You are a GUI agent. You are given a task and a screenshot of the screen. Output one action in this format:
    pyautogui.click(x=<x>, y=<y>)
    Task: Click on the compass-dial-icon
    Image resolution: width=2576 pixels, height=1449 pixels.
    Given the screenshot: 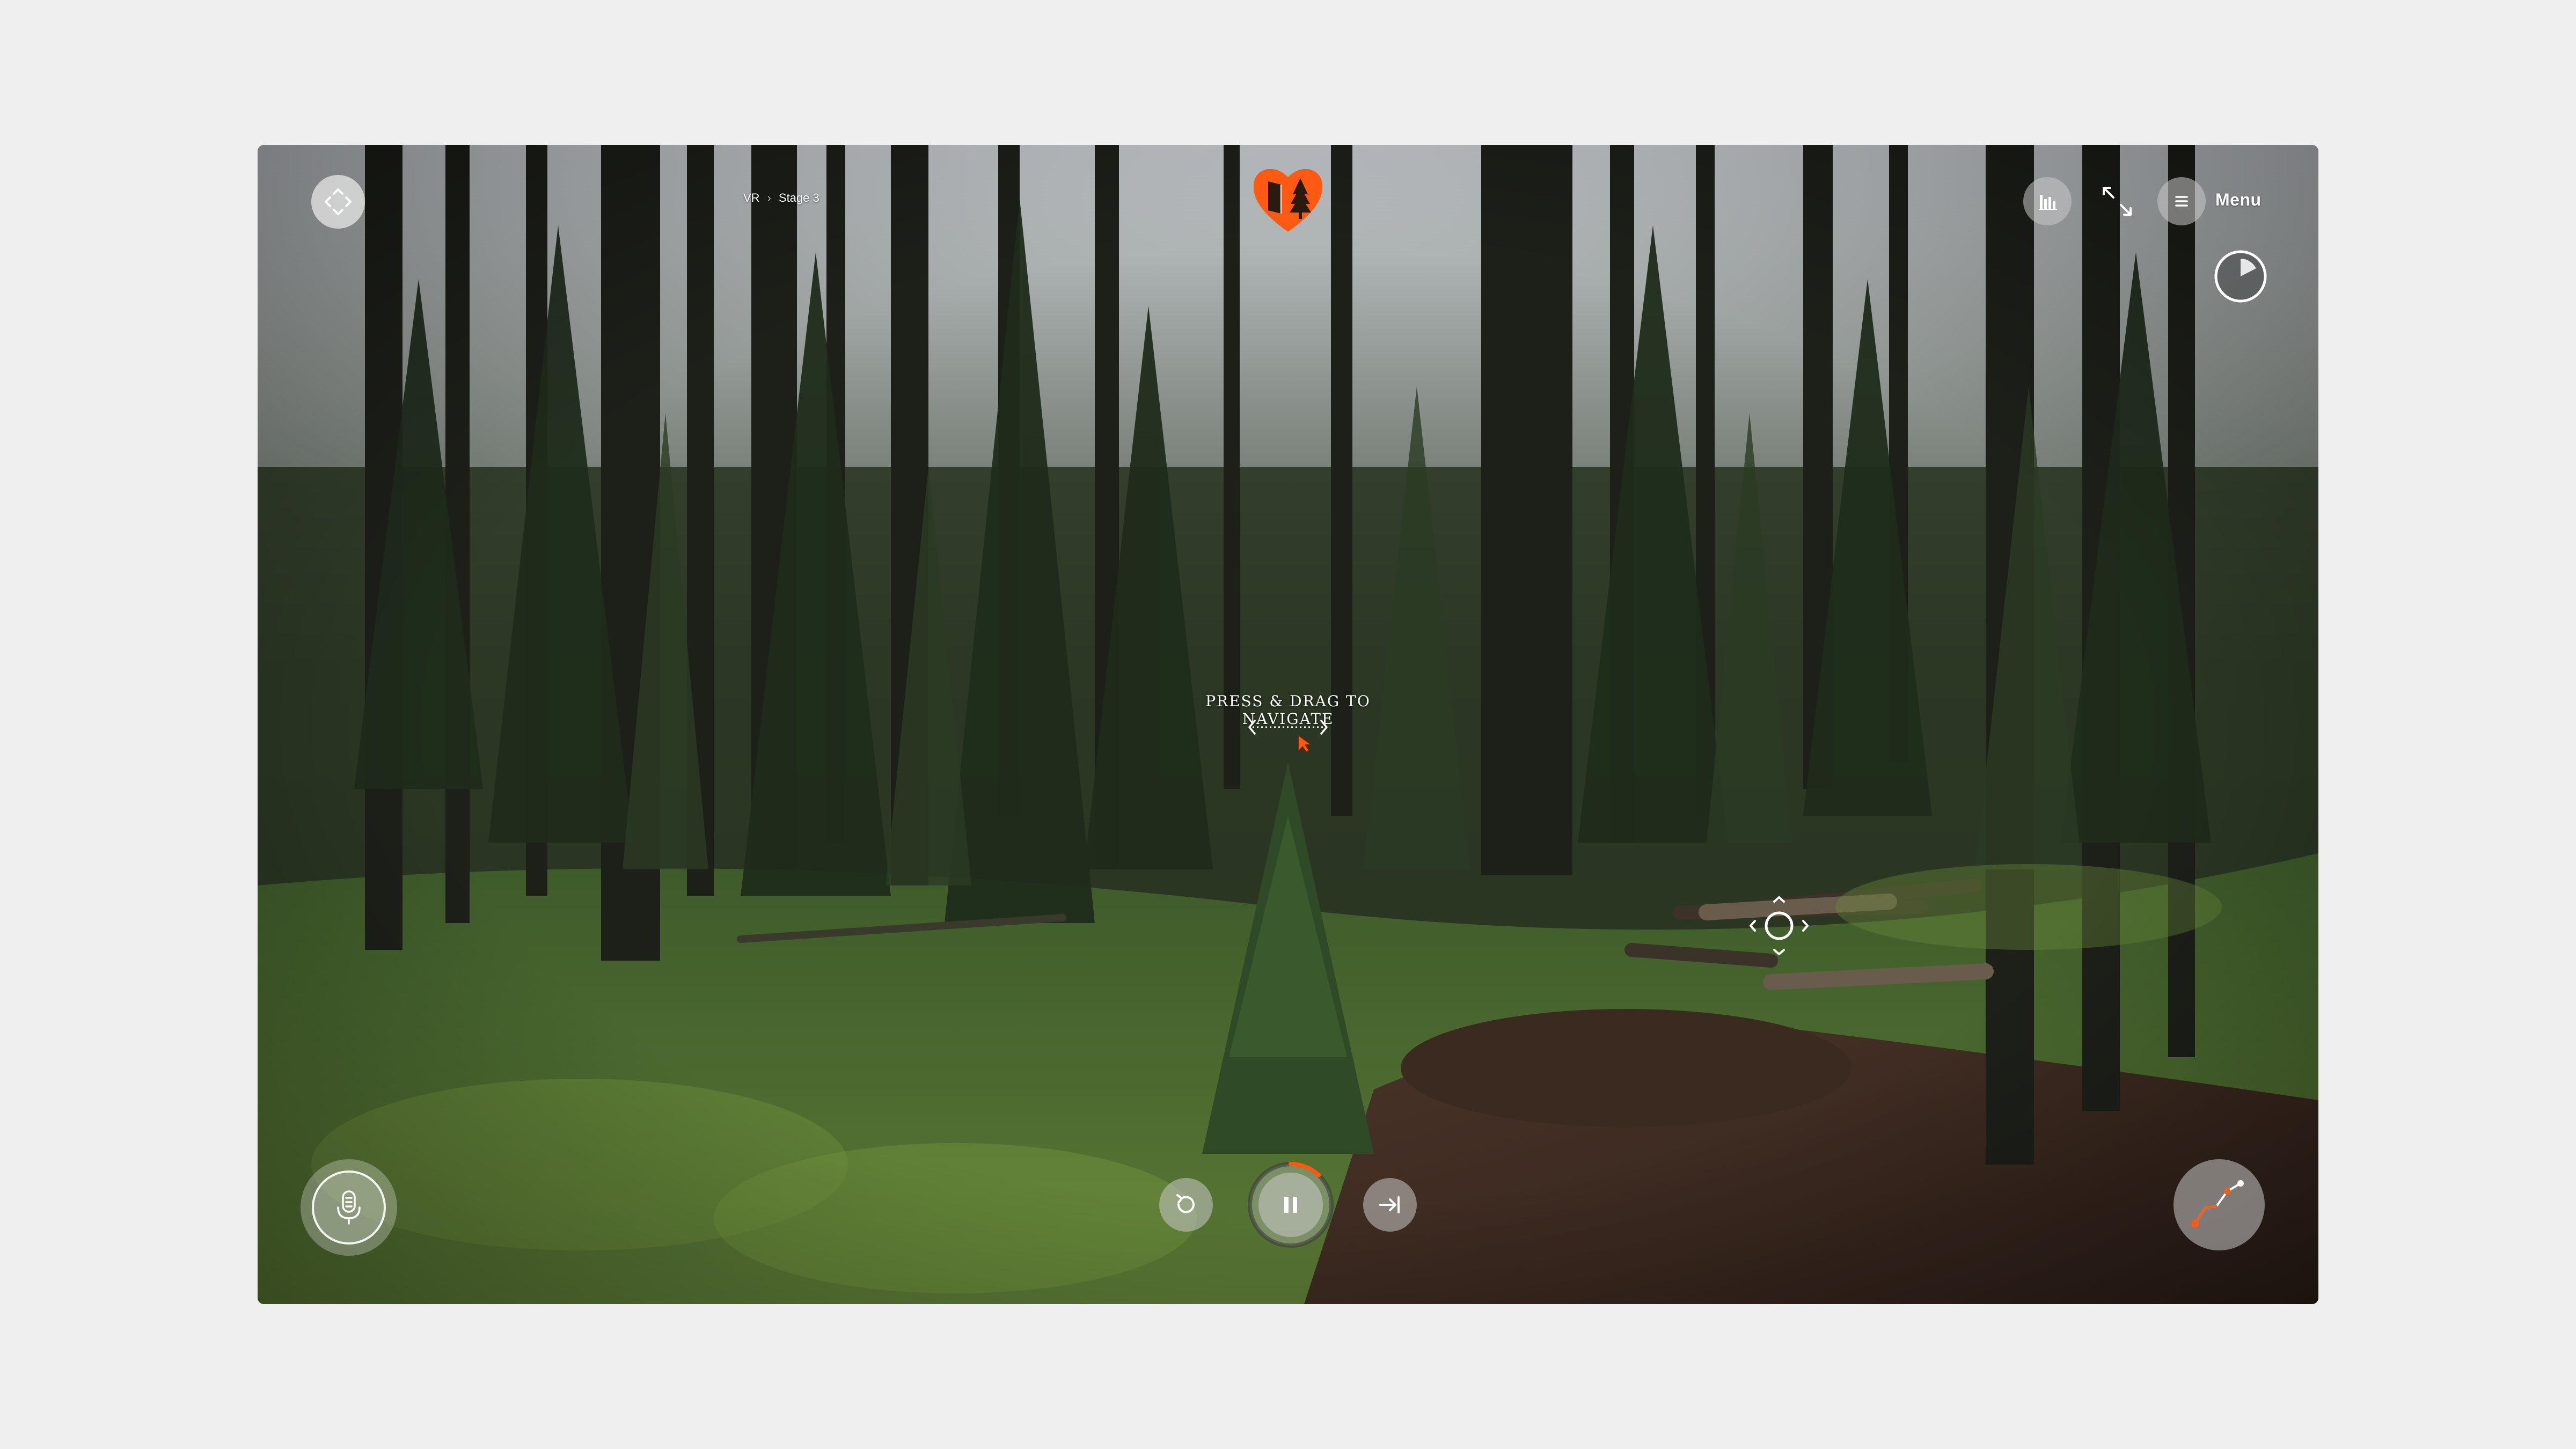 What is the action you would take?
    pyautogui.click(x=2240, y=276)
    